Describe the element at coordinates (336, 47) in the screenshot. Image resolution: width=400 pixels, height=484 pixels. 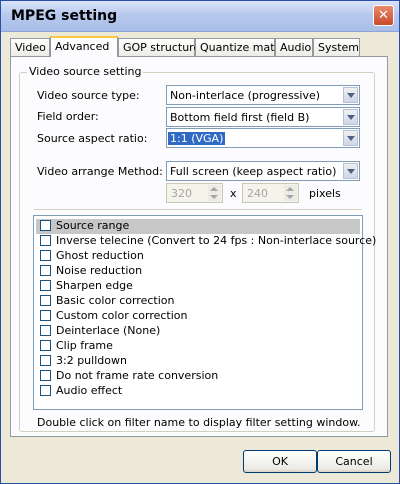
I see `tab-system: System` at that location.